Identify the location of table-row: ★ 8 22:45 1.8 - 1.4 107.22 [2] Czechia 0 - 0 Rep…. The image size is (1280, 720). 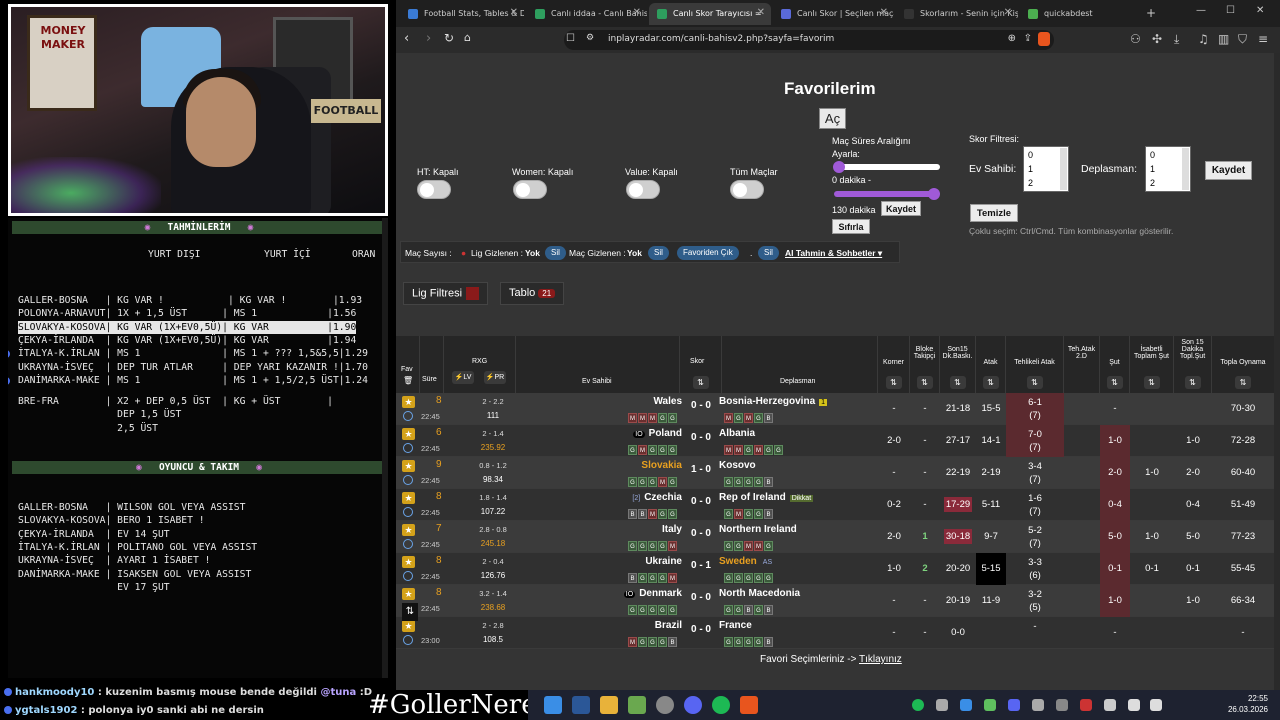
(835, 505).